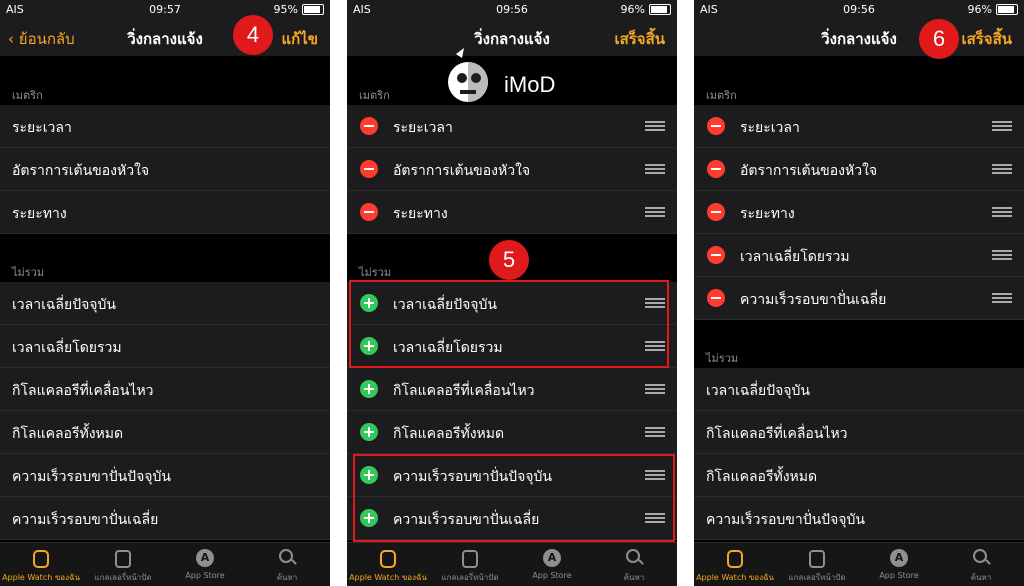  What do you see at coordinates (165, 9) in the screenshot?
I see `status-bar: AIS 09:57 95%` at bounding box center [165, 9].